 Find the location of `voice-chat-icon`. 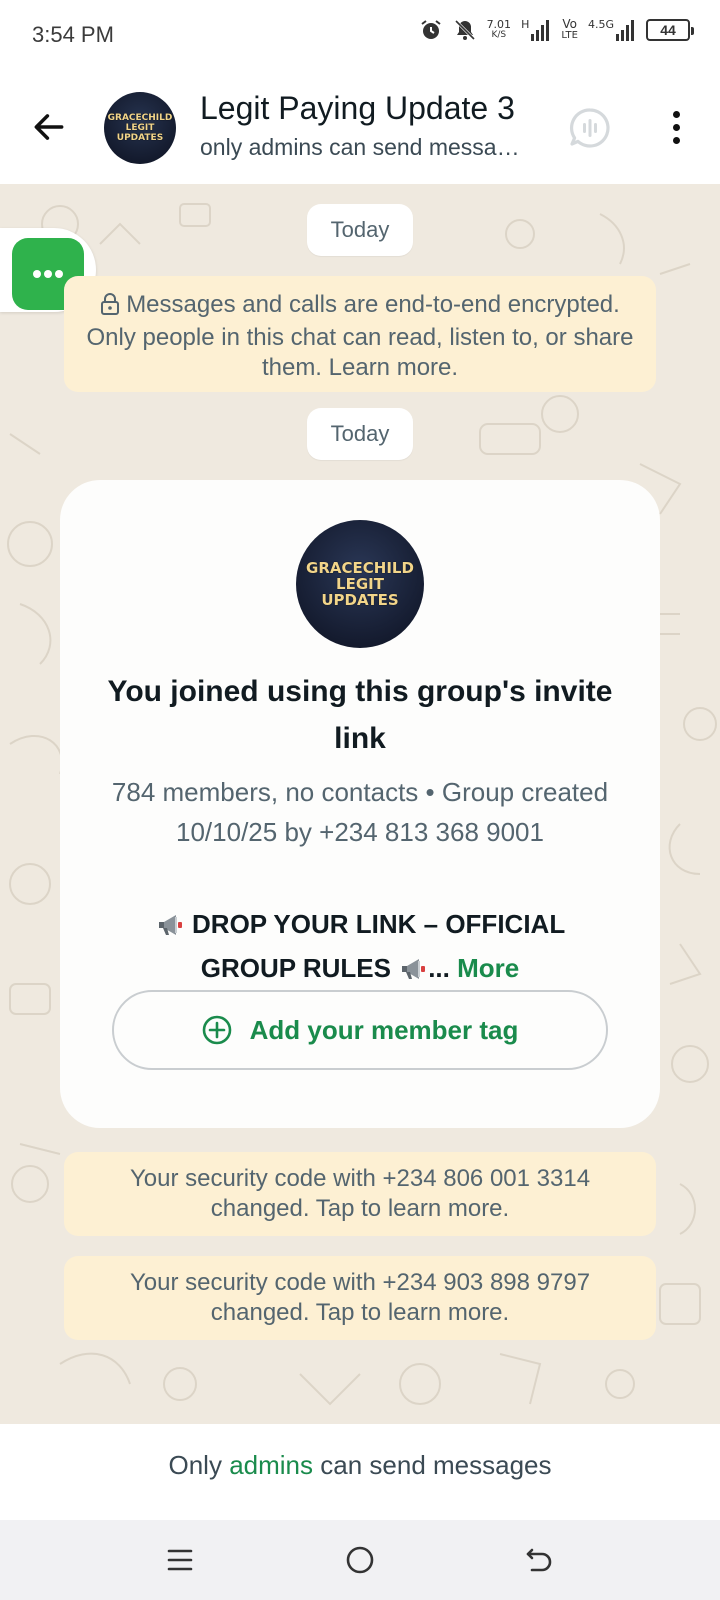

voice-chat-icon is located at coordinates (589, 128).